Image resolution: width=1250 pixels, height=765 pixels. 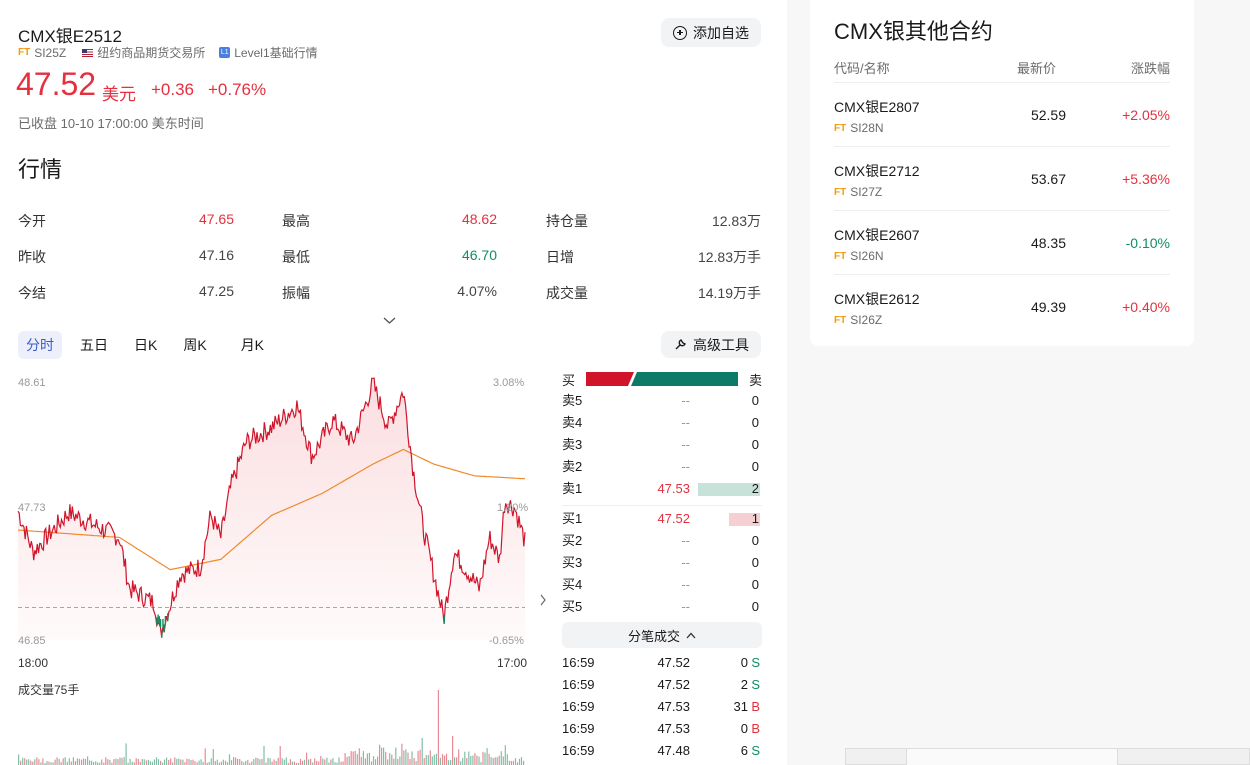 I want to click on ticks-toggle-button: 分笔成交, so click(x=662, y=635).